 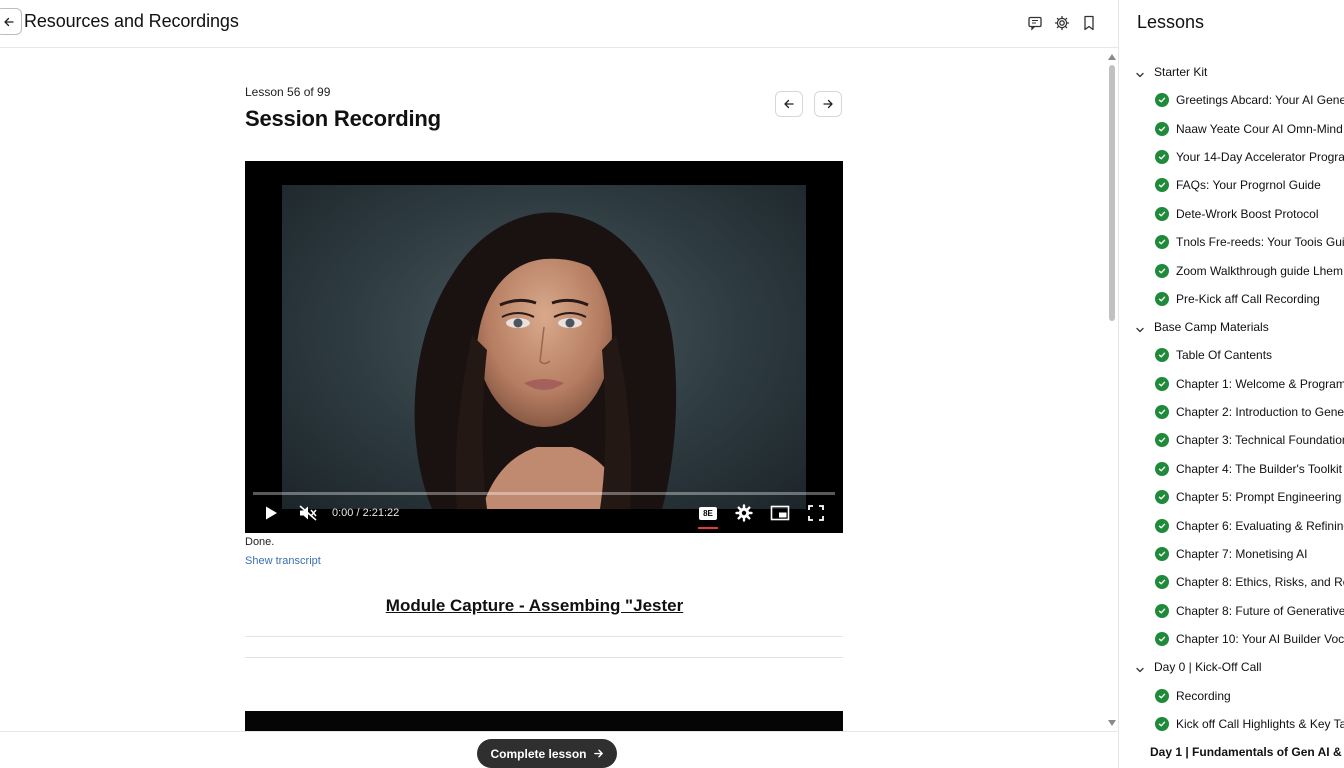 I want to click on sidebar-lesson-item: Chapter 3: Technical Foundation, so click(x=1231, y=440).